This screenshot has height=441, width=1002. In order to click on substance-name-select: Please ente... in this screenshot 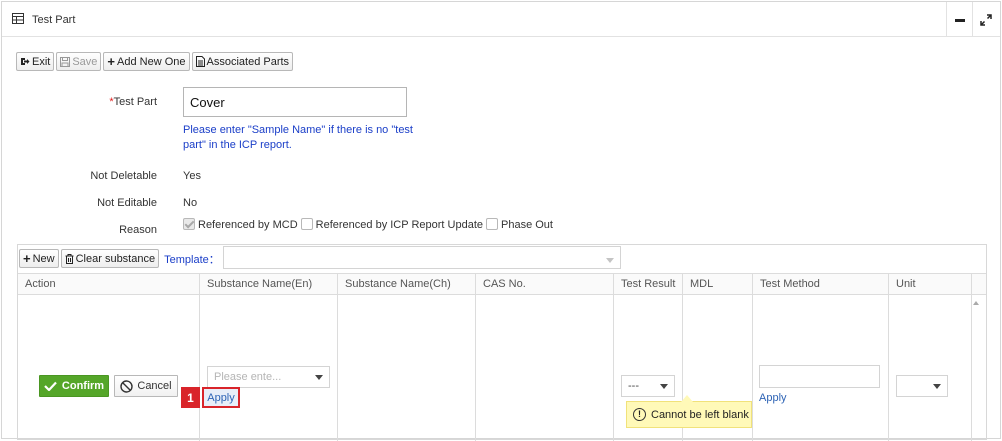, I will do `click(268, 377)`.